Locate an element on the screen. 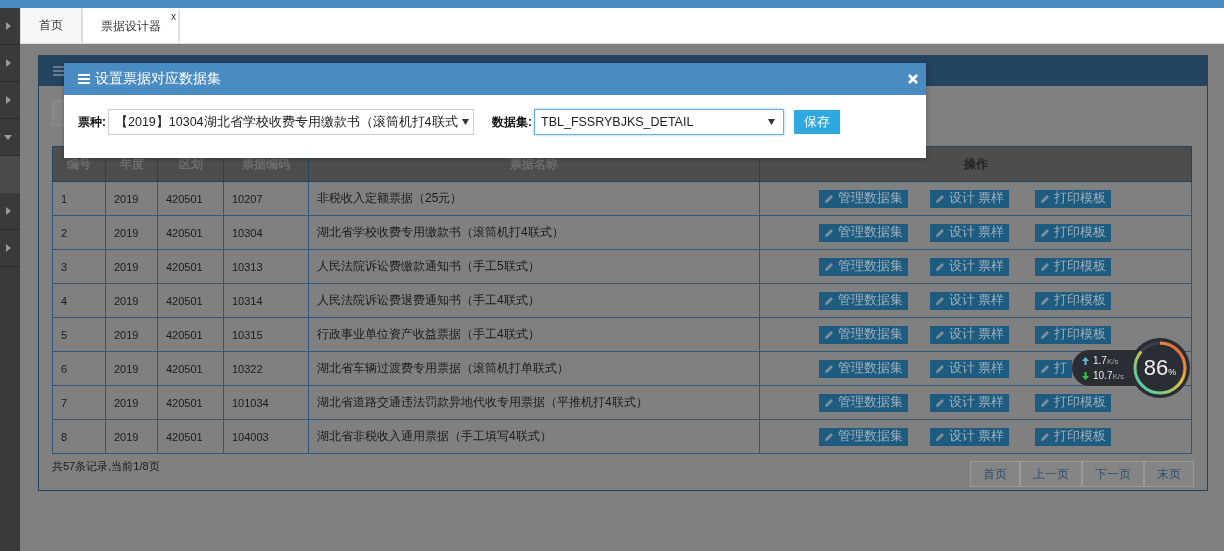  table-cell: 10322 is located at coordinates (266, 368).